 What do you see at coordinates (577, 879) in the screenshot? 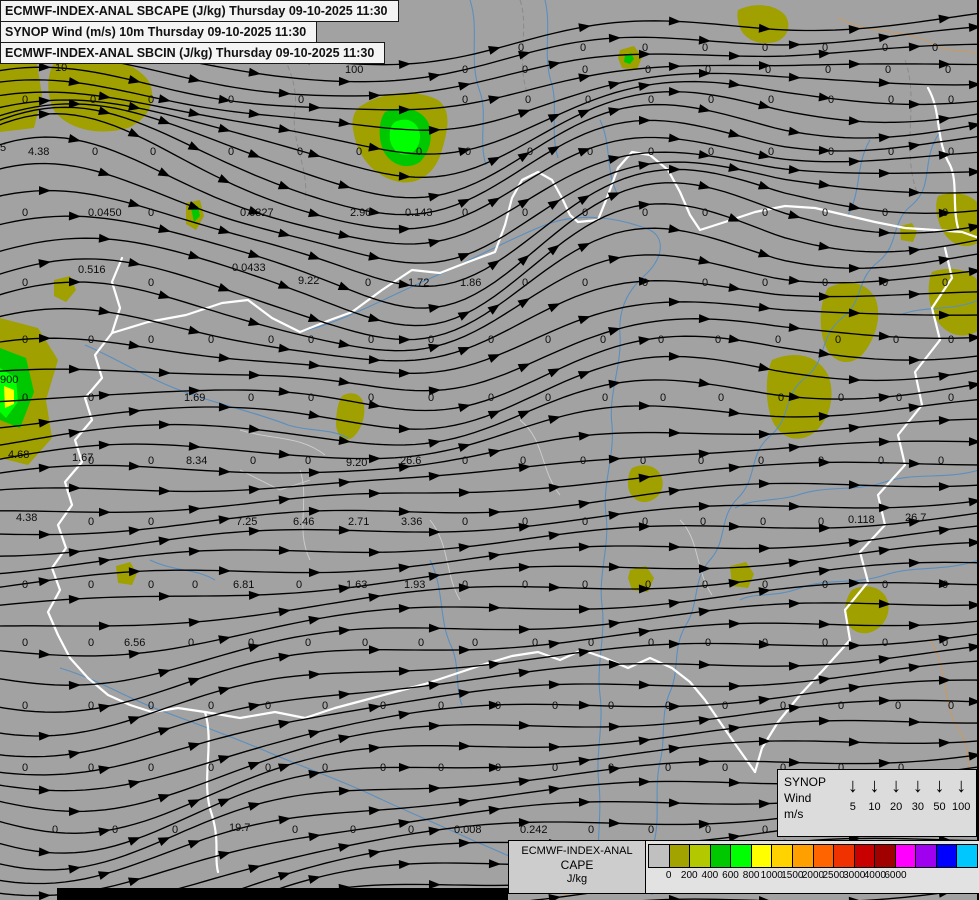
I see `cape-legend-units: J/kg` at bounding box center [577, 879].